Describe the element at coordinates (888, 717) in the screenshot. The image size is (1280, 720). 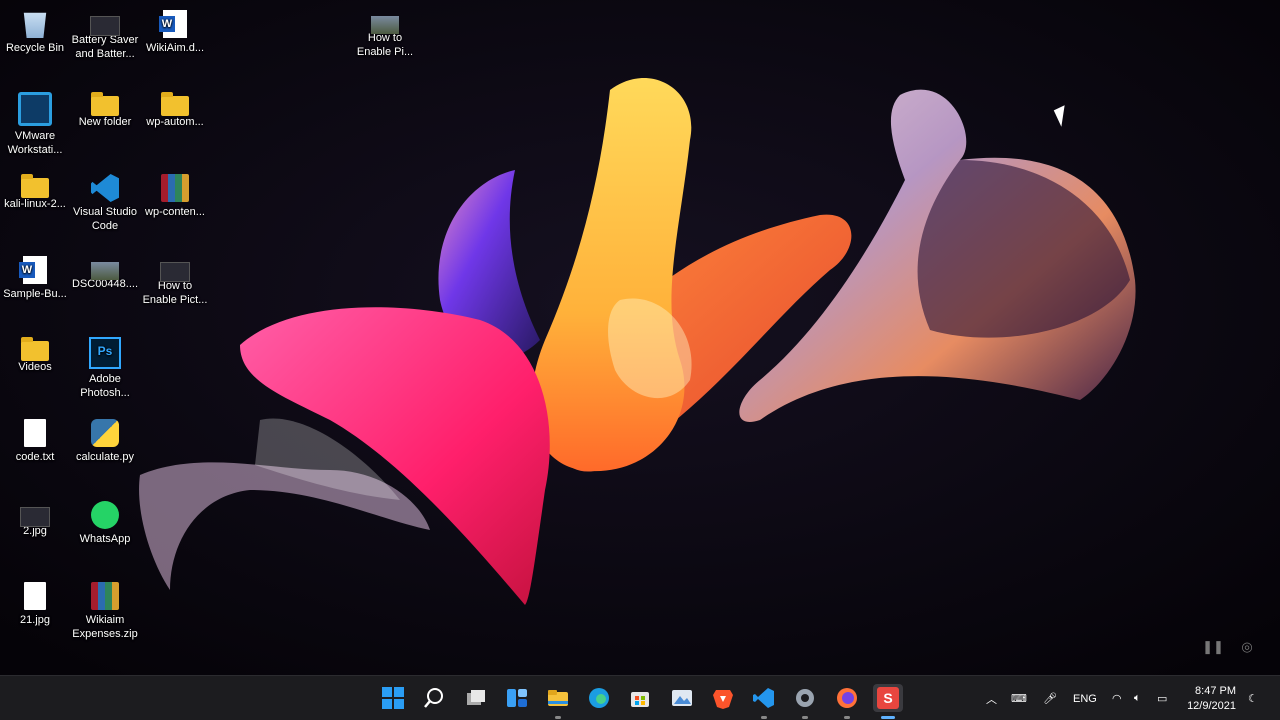
I see `active-indicator` at that location.